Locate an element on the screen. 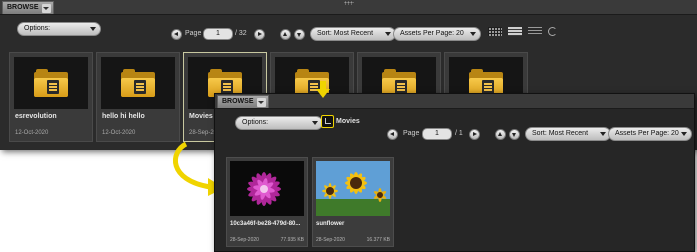 The height and width of the screenshot is (252, 697). asset-tile: hello hi hello 12-Oct-2020 is located at coordinates (138, 97).